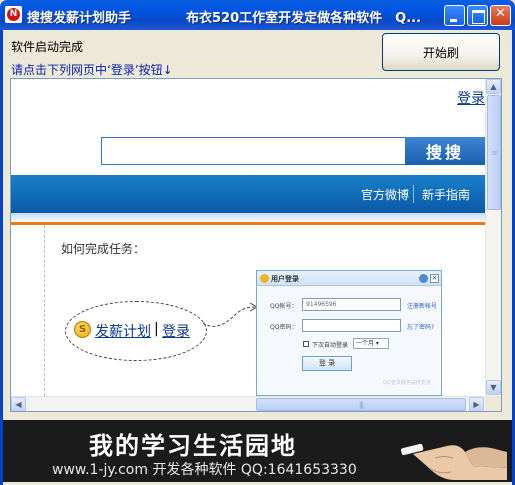  What do you see at coordinates (103, 249) in the screenshot?
I see `howto-heading: 如何完成任务：` at bounding box center [103, 249].